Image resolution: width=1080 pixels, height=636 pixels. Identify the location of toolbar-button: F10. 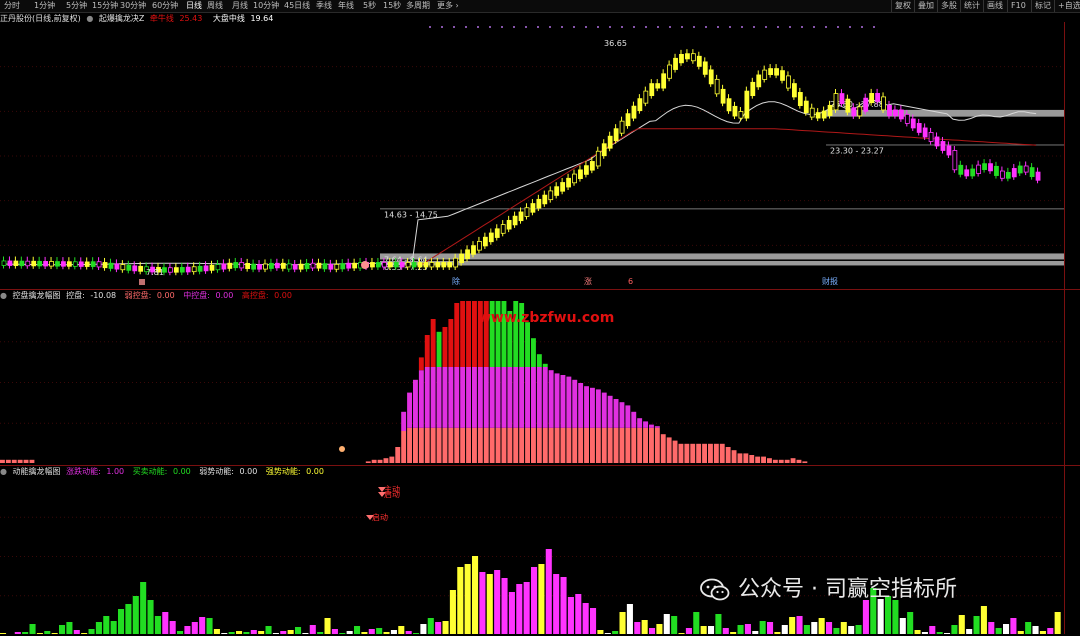
(1018, 6).